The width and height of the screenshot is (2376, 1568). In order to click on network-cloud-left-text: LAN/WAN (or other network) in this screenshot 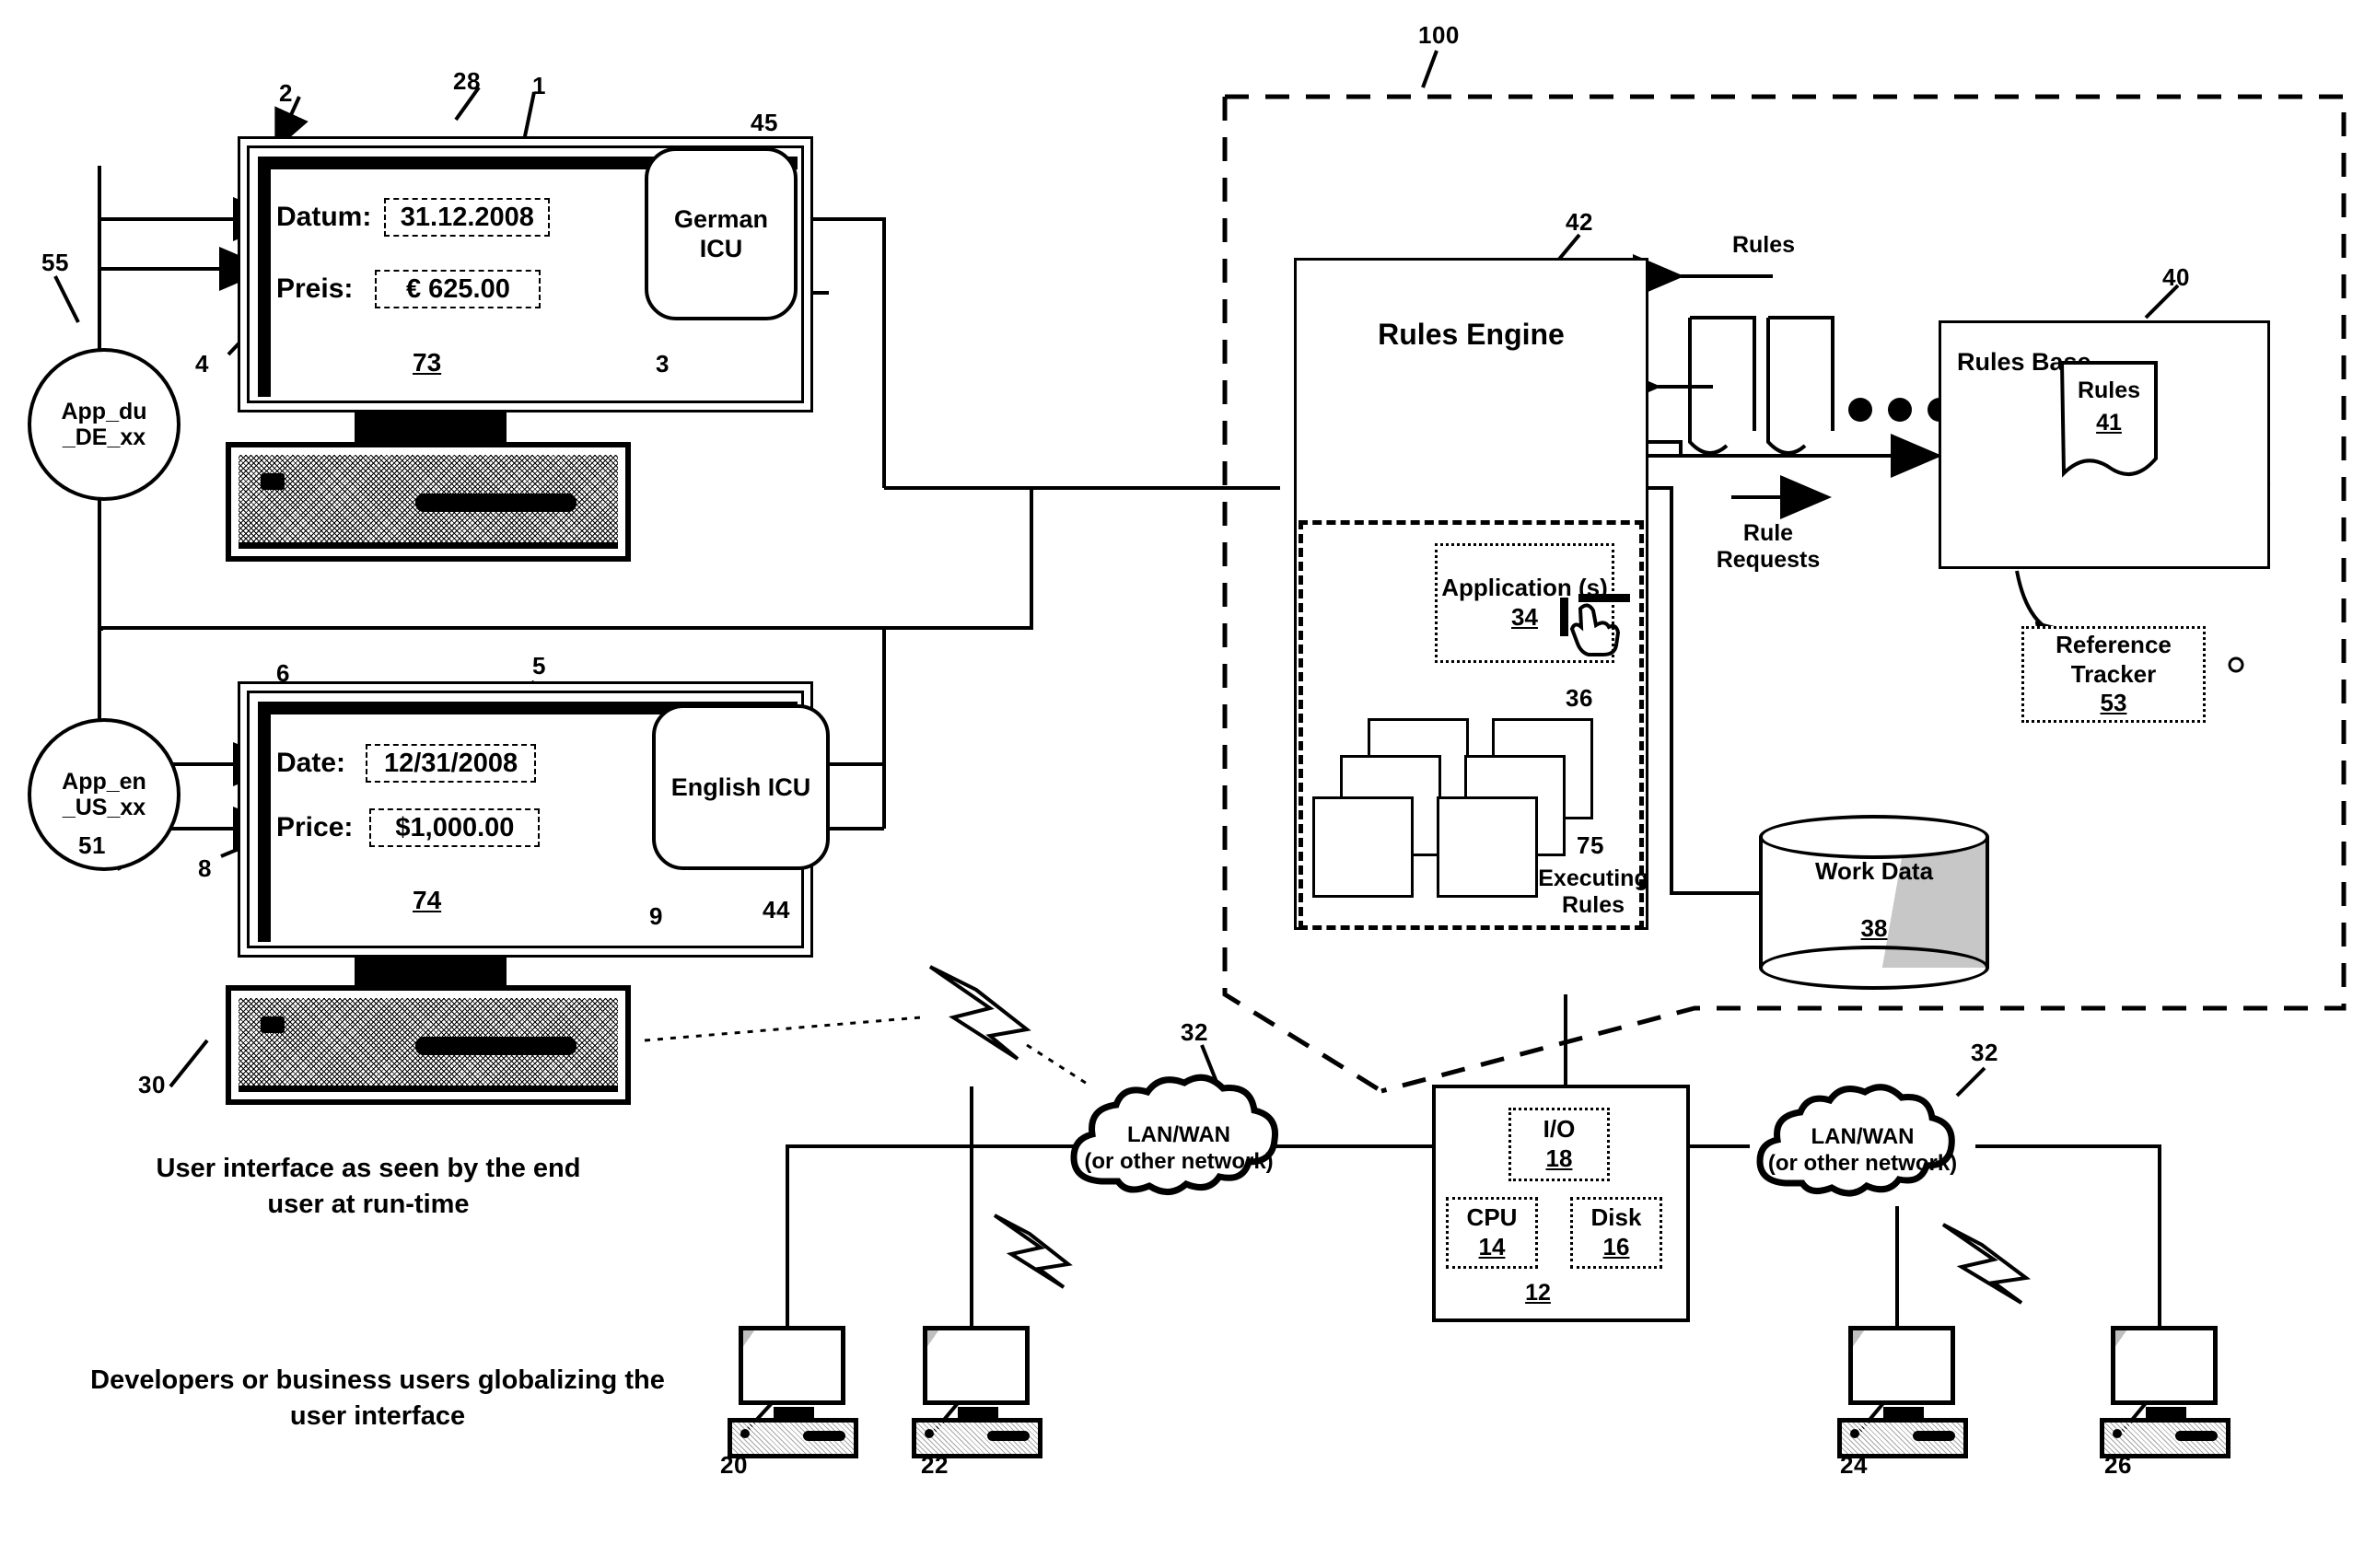, I will do `click(1178, 1149)`.